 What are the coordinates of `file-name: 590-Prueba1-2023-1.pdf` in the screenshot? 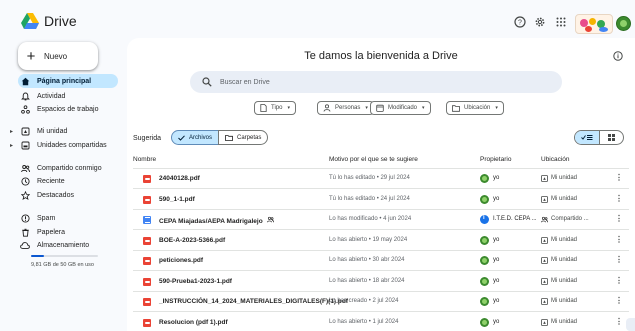 It's located at (195, 281).